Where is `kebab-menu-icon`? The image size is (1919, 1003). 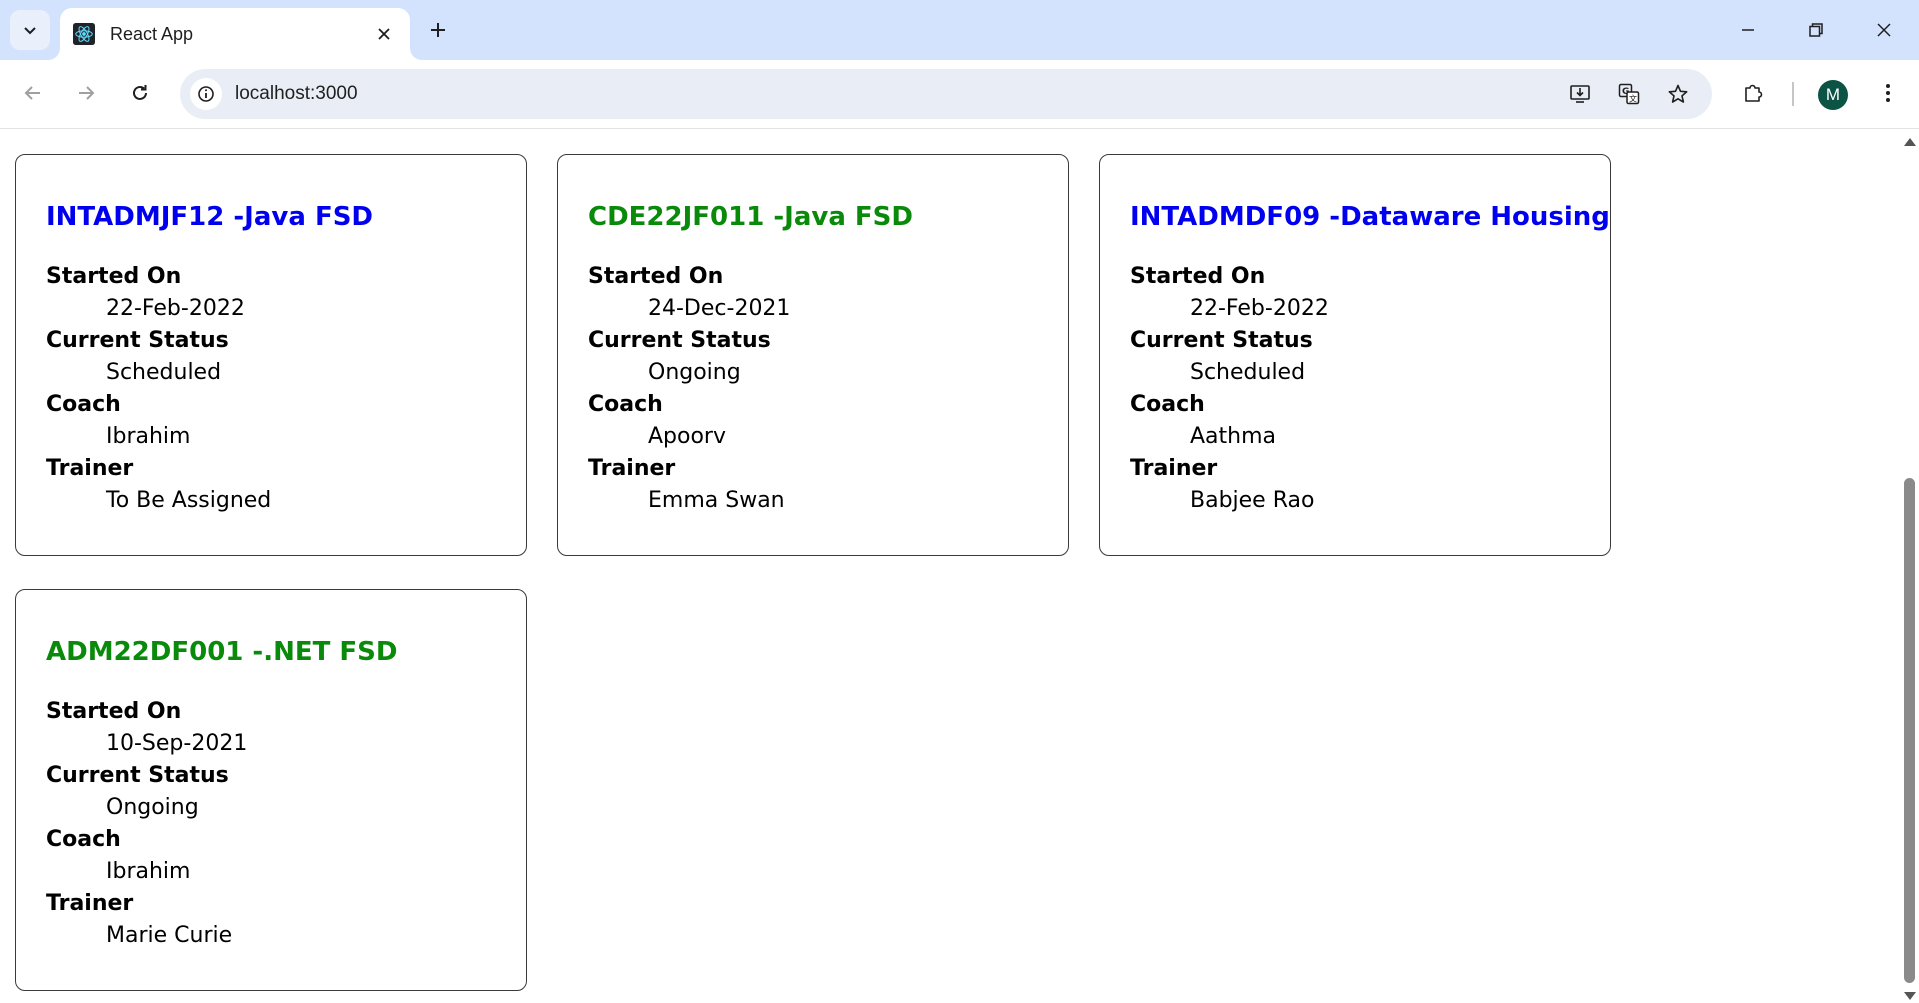
kebab-menu-icon is located at coordinates (1888, 93).